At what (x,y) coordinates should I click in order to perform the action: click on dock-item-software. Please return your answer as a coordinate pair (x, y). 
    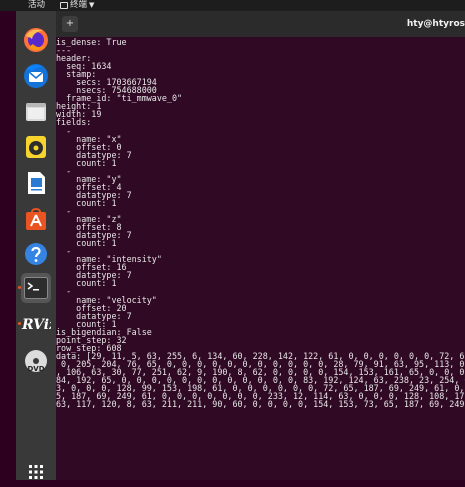
    Looking at the image, I should click on (36, 219).